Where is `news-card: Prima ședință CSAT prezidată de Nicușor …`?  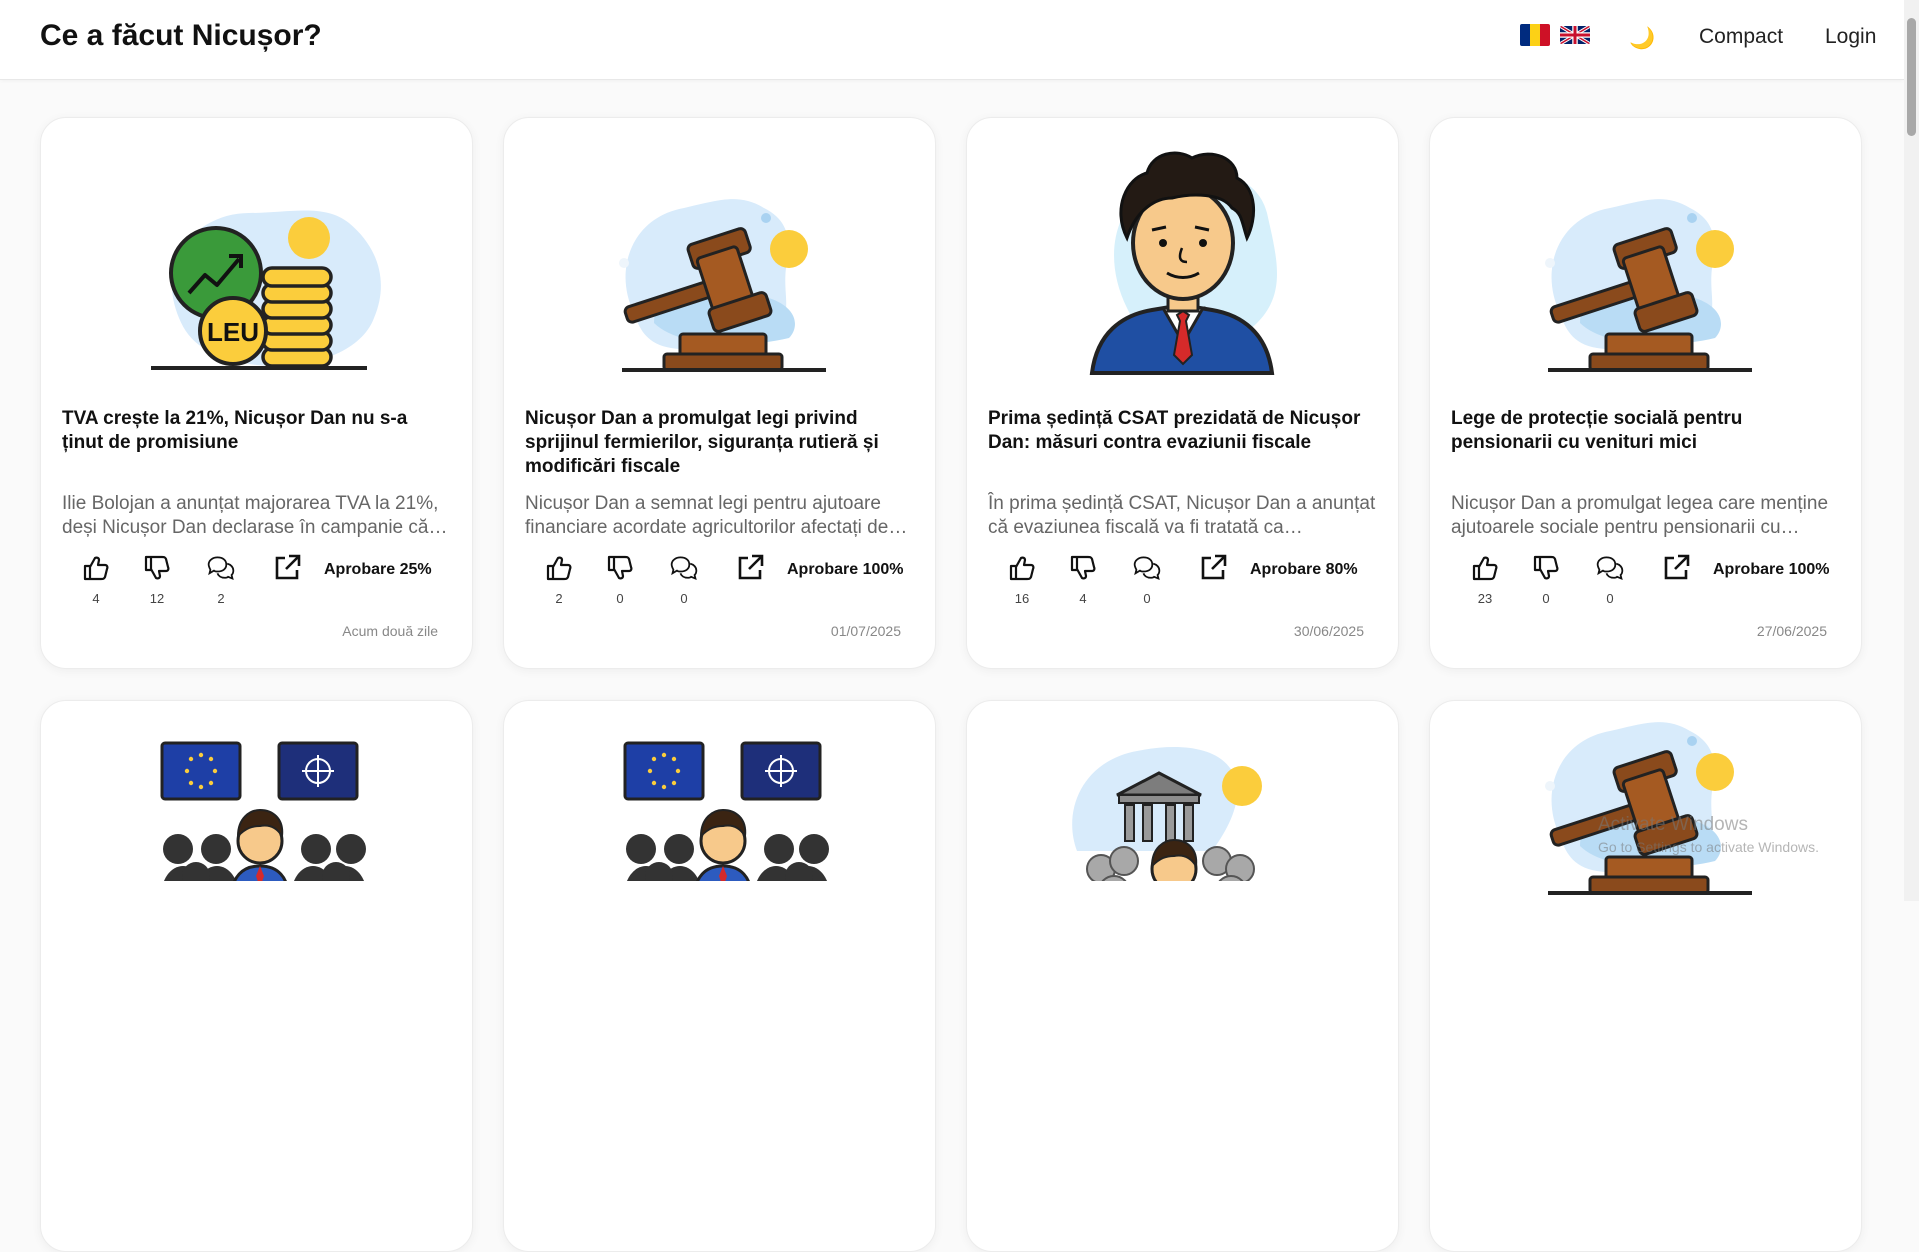
news-card: Prima ședință CSAT prezidată de Nicușor … is located at coordinates (1182, 393).